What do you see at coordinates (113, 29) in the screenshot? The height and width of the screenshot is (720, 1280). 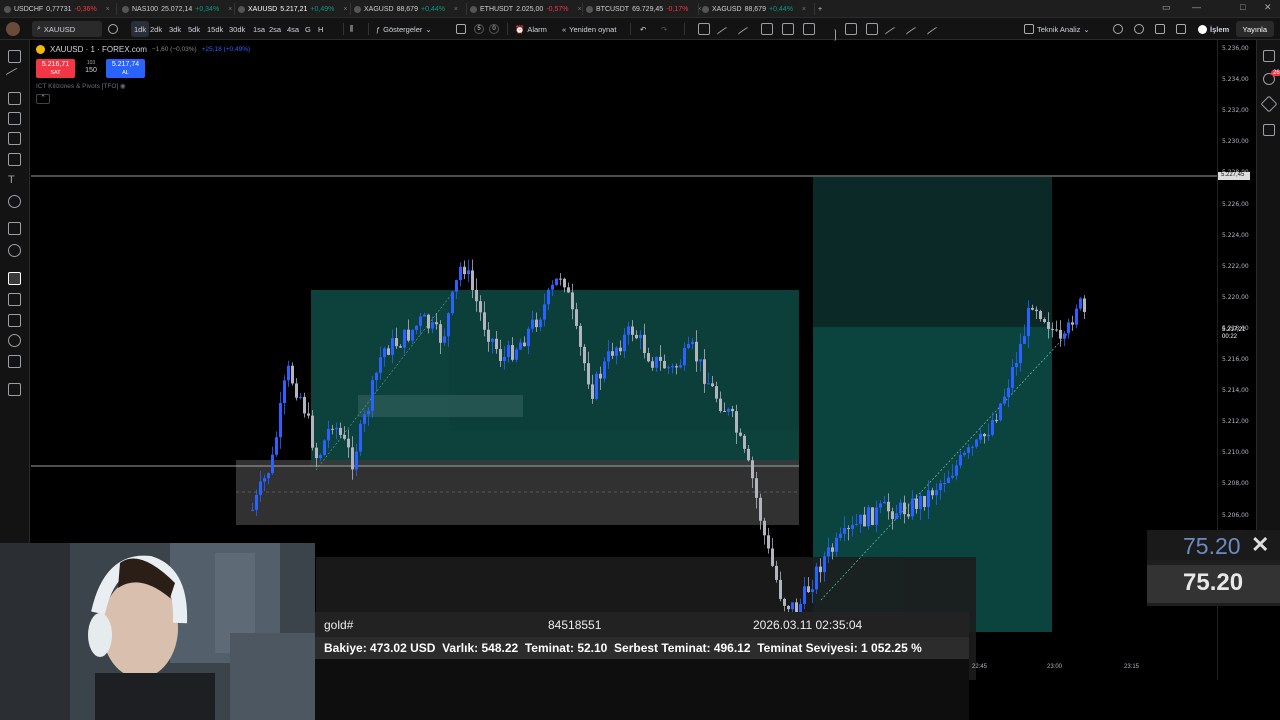 I see `add-symbol-button` at bounding box center [113, 29].